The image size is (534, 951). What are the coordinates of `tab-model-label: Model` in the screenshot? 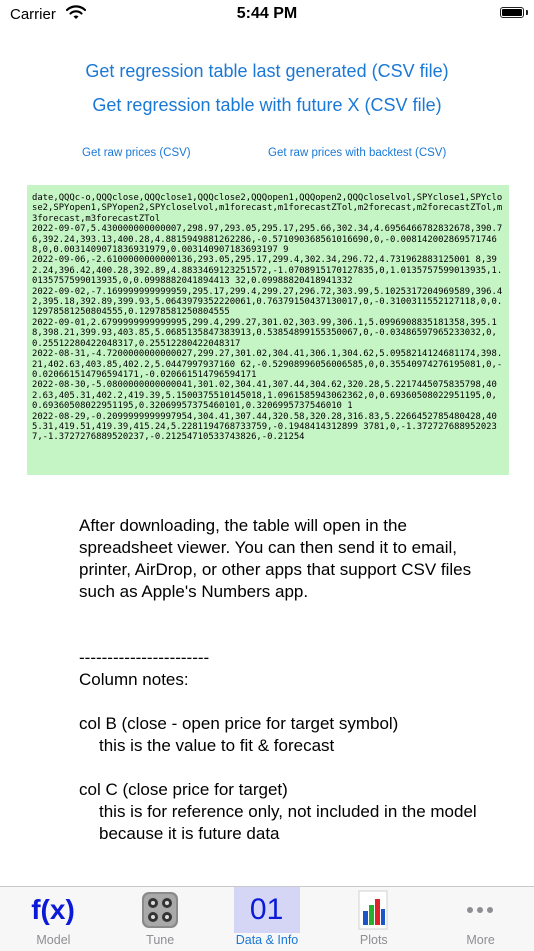 It's located at (53, 940).